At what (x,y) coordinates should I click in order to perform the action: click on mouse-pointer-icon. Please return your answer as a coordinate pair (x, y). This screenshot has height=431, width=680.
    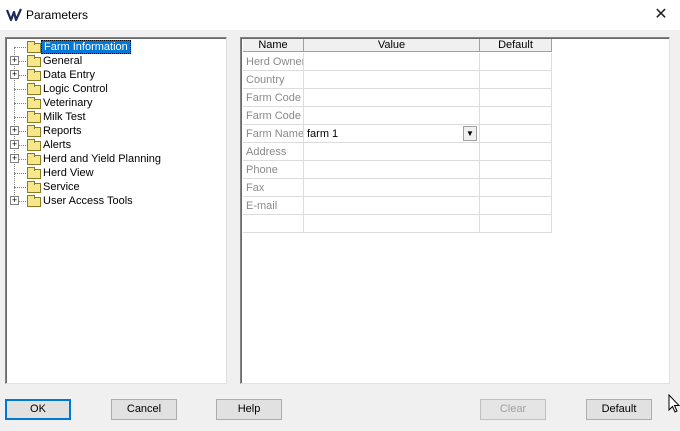
    Looking at the image, I should click on (674, 403).